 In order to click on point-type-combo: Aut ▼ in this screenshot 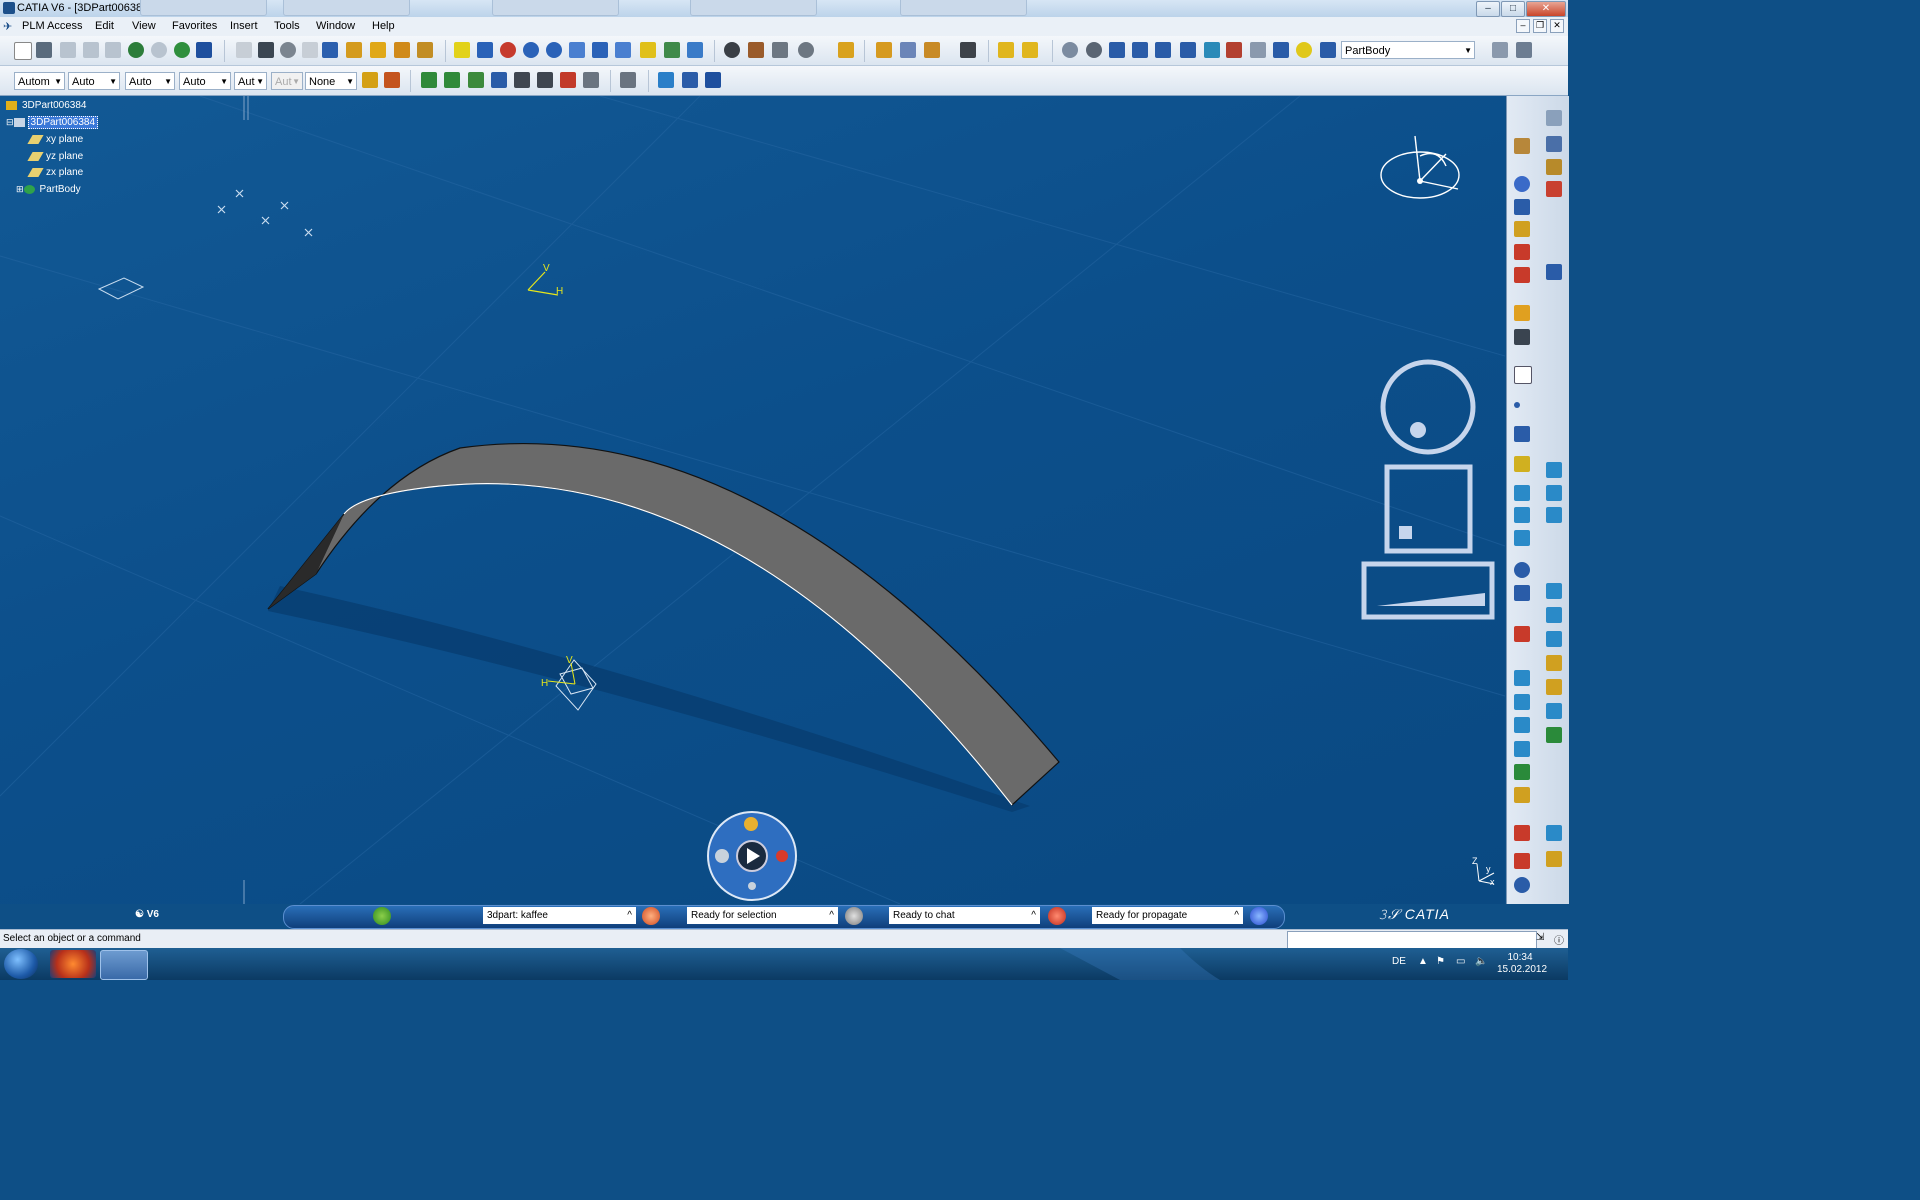, I will do `click(250, 81)`.